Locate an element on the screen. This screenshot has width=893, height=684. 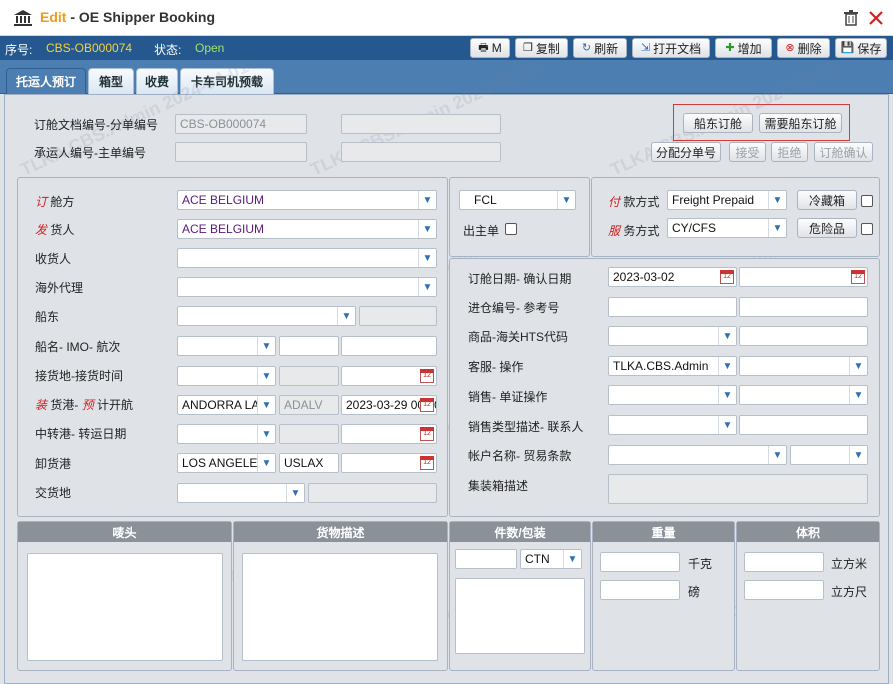
required-mark: 付 is located at coordinates (614, 202).